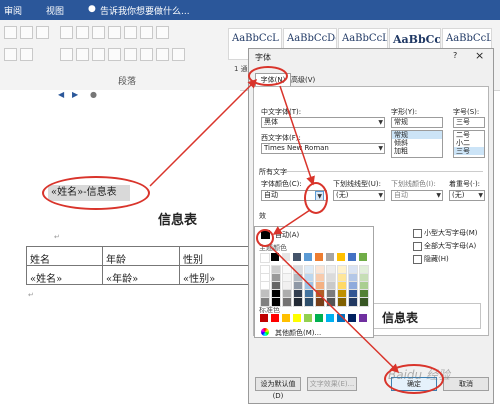  I want to click on align-left-icon, so click(66, 54).